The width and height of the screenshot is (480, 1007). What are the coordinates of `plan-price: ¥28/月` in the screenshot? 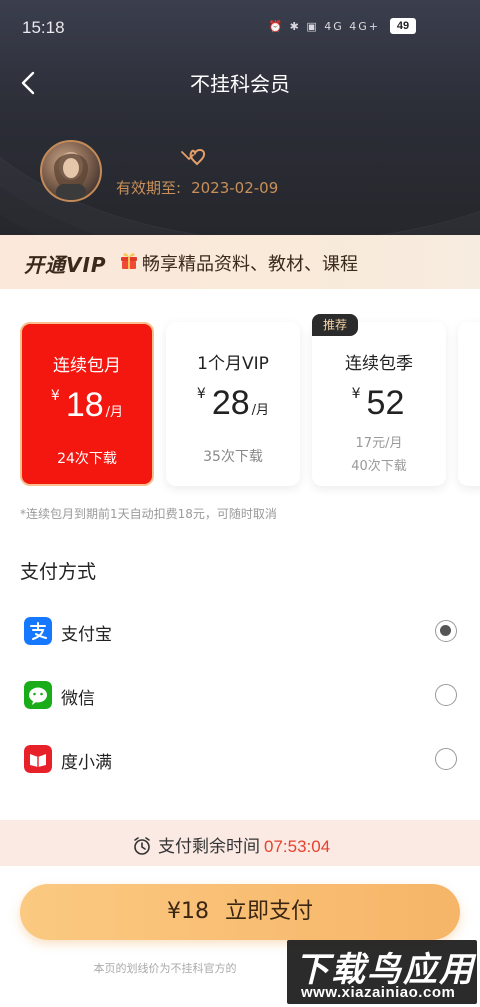 It's located at (233, 403).